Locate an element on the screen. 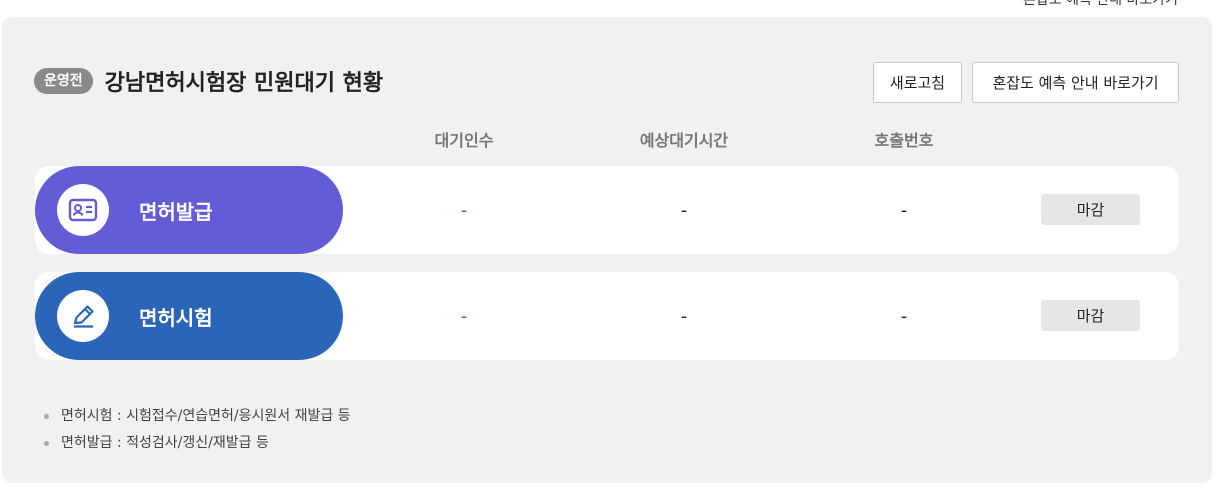 This screenshot has width=1226, height=498. status-badge: 운영전 is located at coordinates (63, 81).